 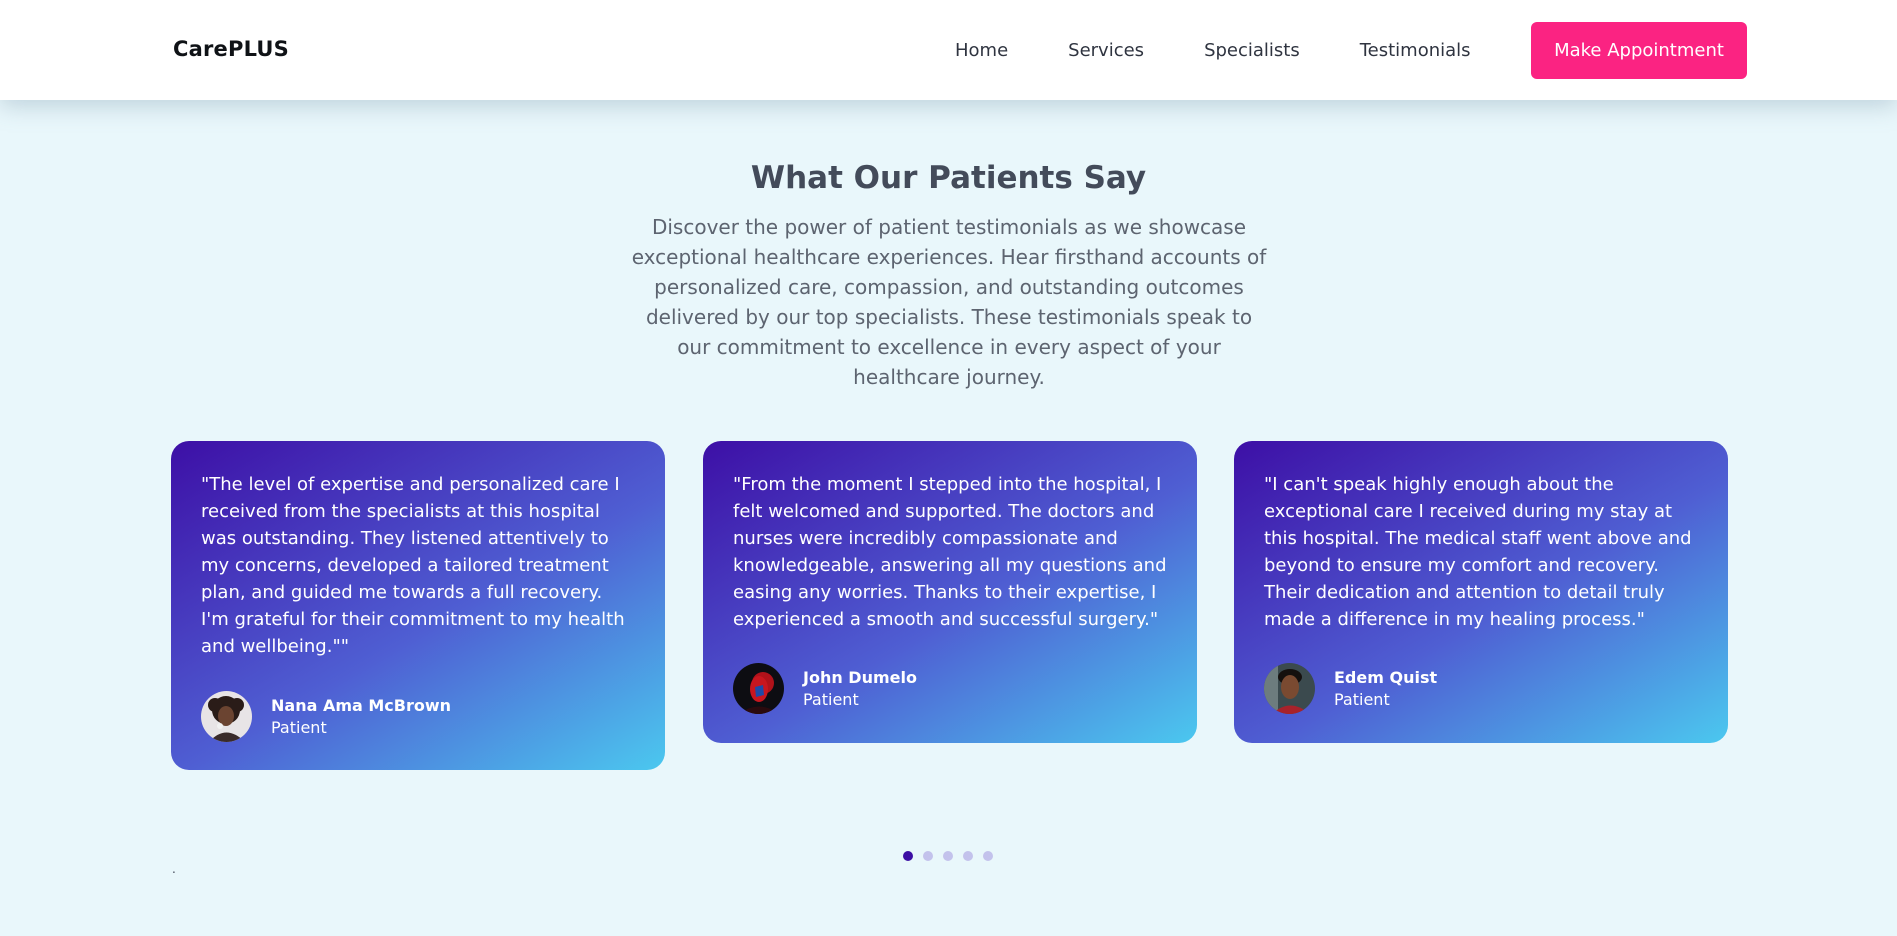 What do you see at coordinates (231, 49) in the screenshot?
I see `brand-logo: CarePLUS` at bounding box center [231, 49].